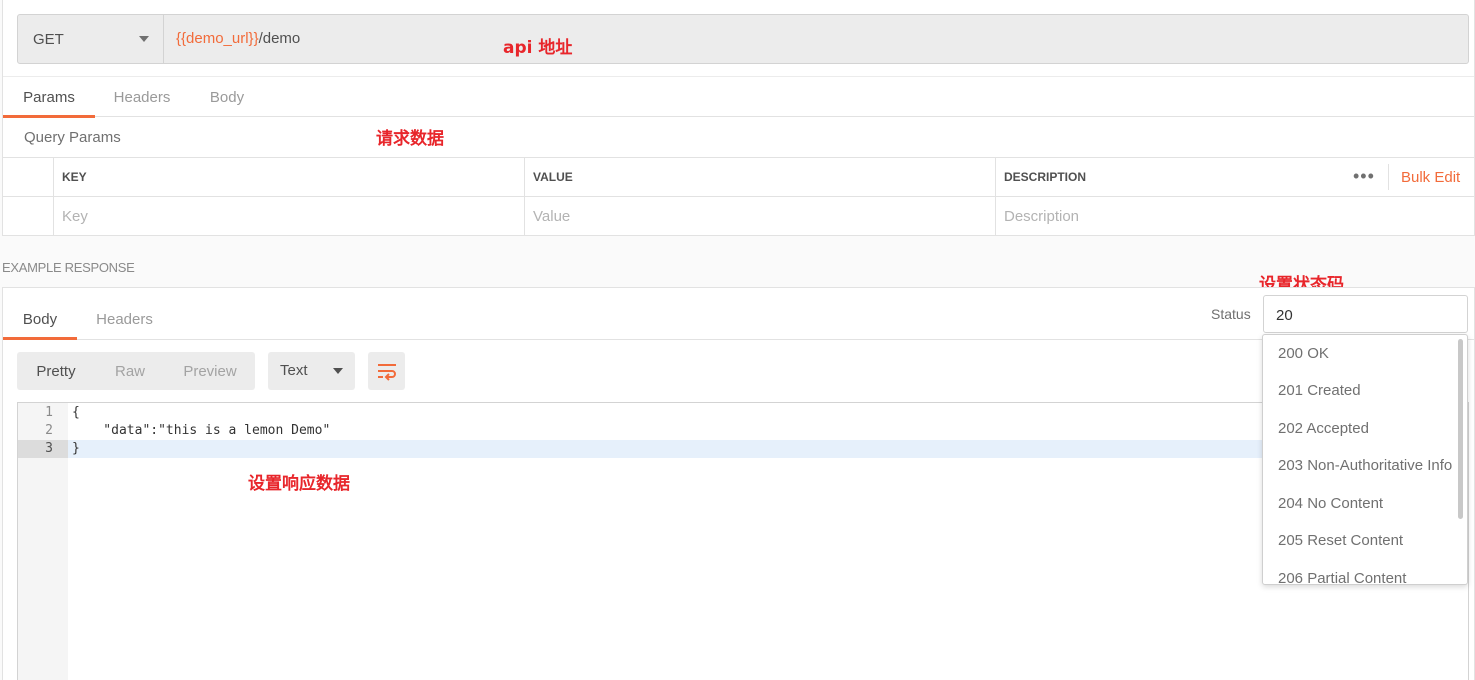  What do you see at coordinates (1323, 428) in the screenshot?
I see `status-option: 202 Accepted` at bounding box center [1323, 428].